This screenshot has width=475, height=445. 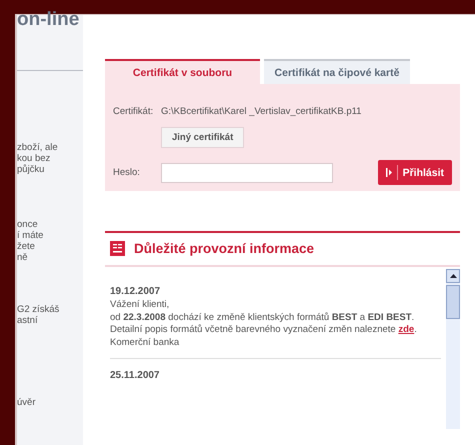 What do you see at coordinates (140, 305) in the screenshot?
I see `news-greeting: Vážení klienti,` at bounding box center [140, 305].